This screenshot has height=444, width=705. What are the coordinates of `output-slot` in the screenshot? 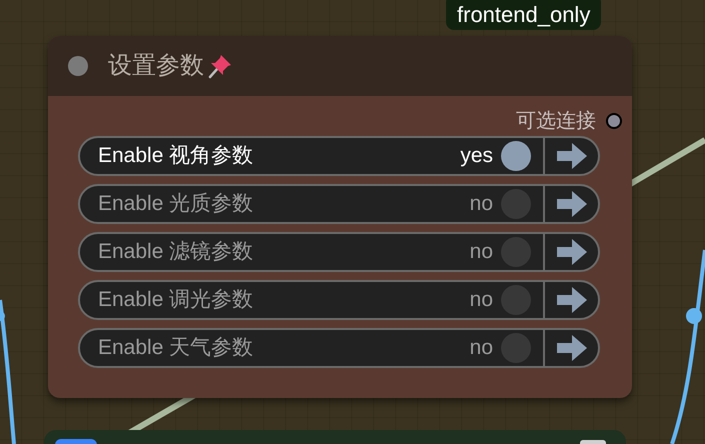 It's located at (614, 121).